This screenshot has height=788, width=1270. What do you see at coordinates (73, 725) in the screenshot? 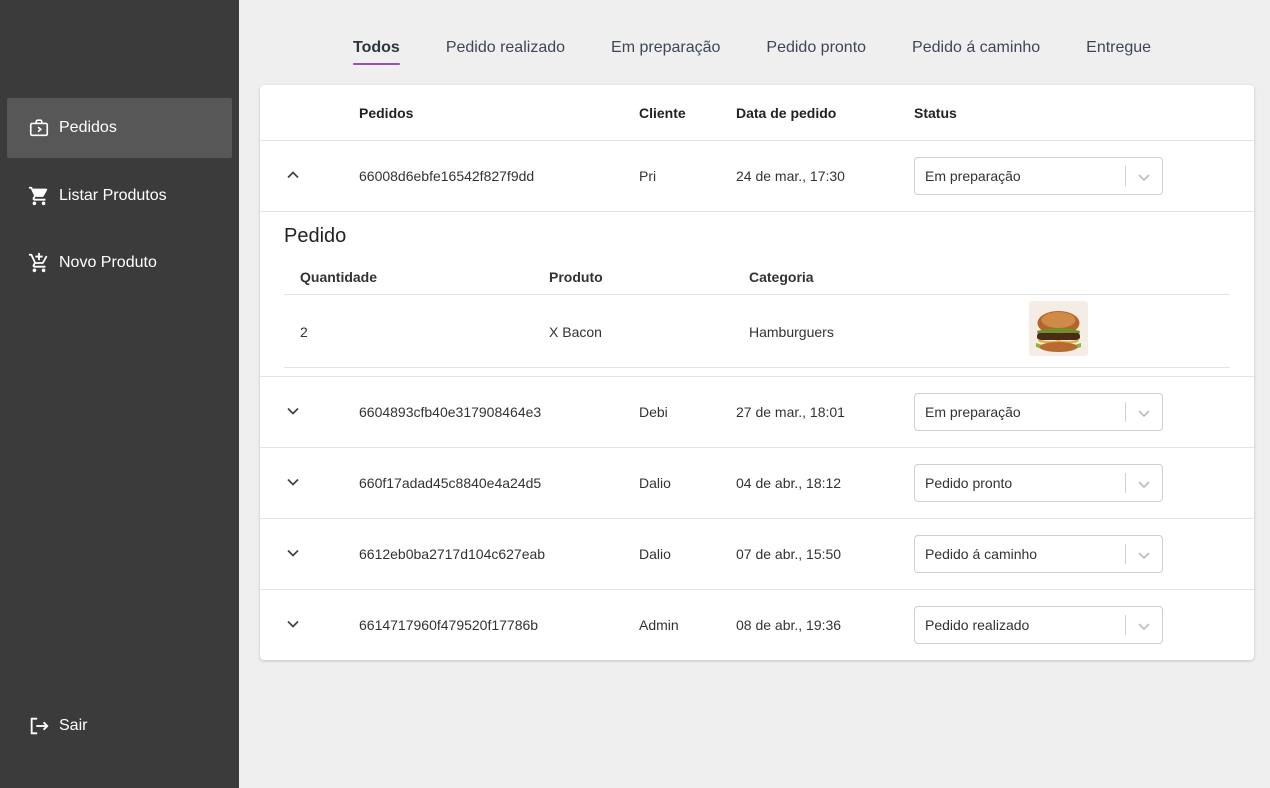
I see `logout-label: Sair` at bounding box center [73, 725].